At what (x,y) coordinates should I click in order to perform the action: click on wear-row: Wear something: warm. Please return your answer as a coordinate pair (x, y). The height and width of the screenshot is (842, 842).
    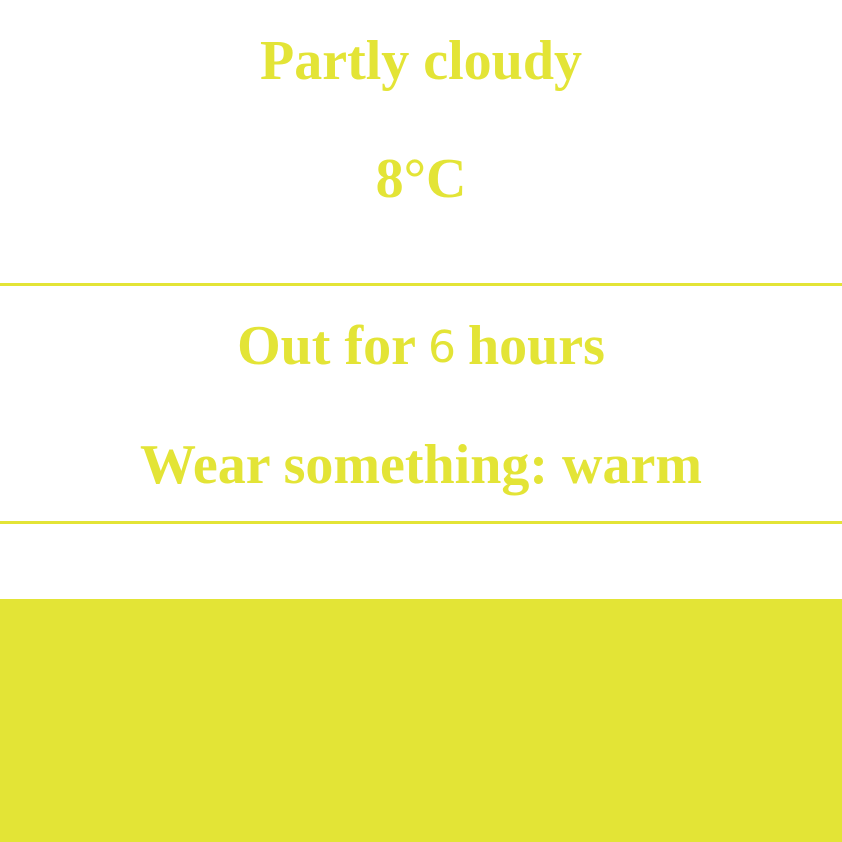
    Looking at the image, I should click on (421, 465).